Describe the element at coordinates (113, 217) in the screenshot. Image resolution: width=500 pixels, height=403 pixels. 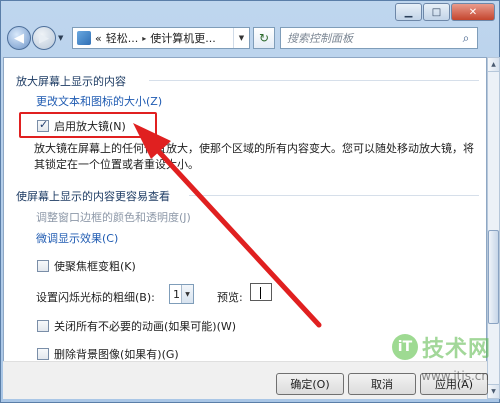
I see `link-window-colors: 调整窗口边框的颜色和透明度(J)` at that location.